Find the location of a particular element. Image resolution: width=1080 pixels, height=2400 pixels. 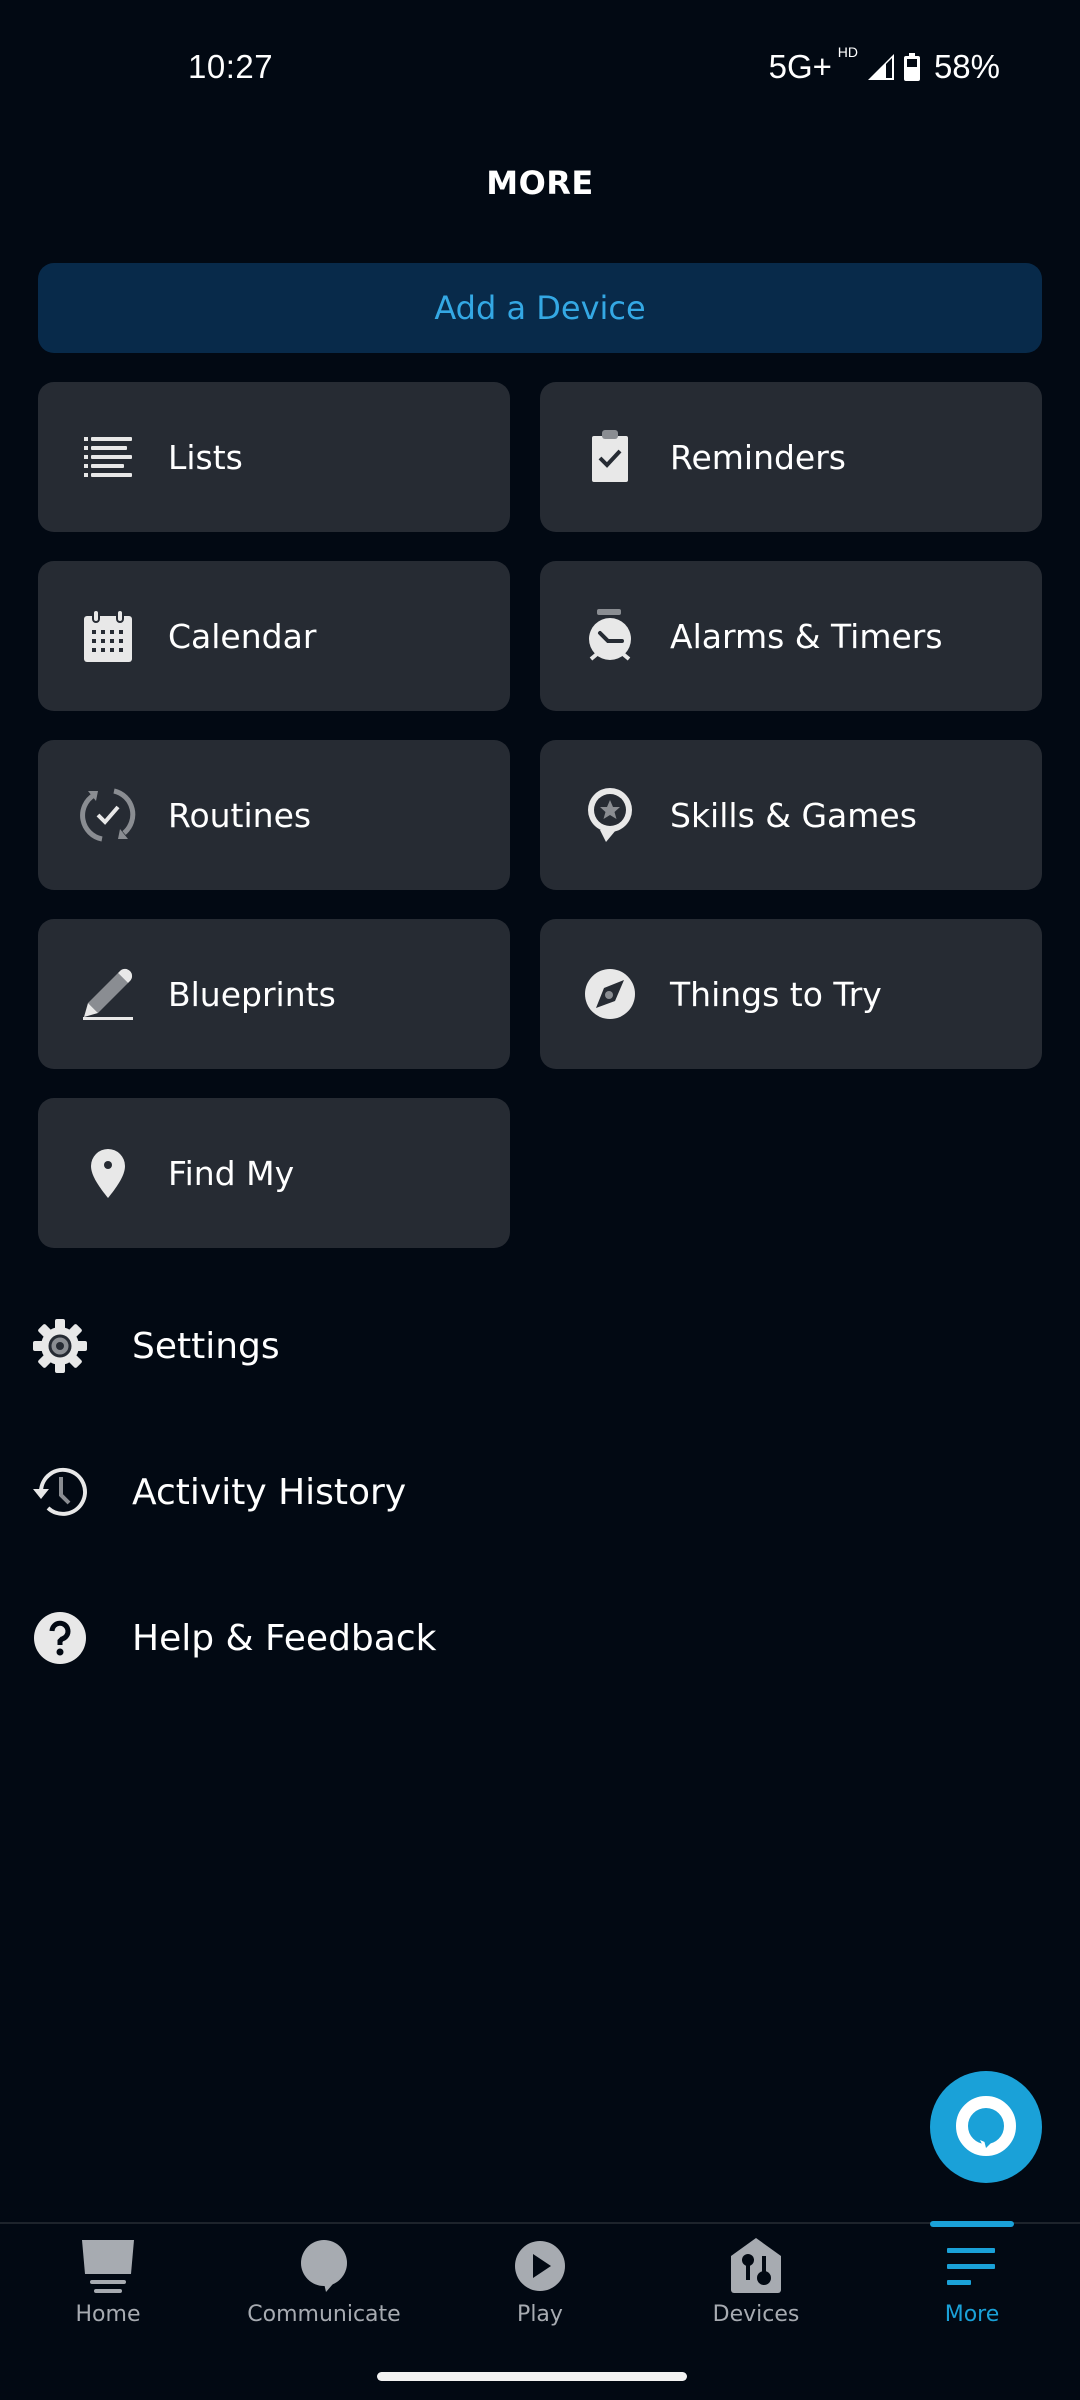

tile-blueprints: Blueprints is located at coordinates (274, 994).